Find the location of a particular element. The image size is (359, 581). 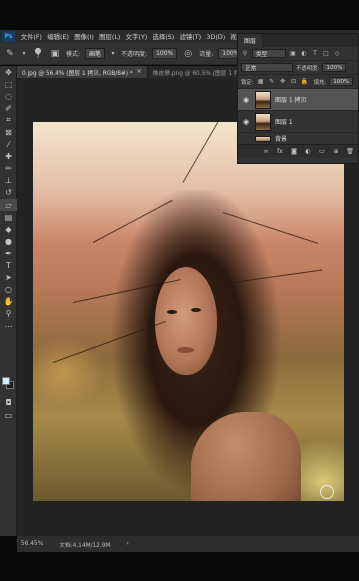

menu-filter: 滤镜(T) is located at coordinates (190, 36).